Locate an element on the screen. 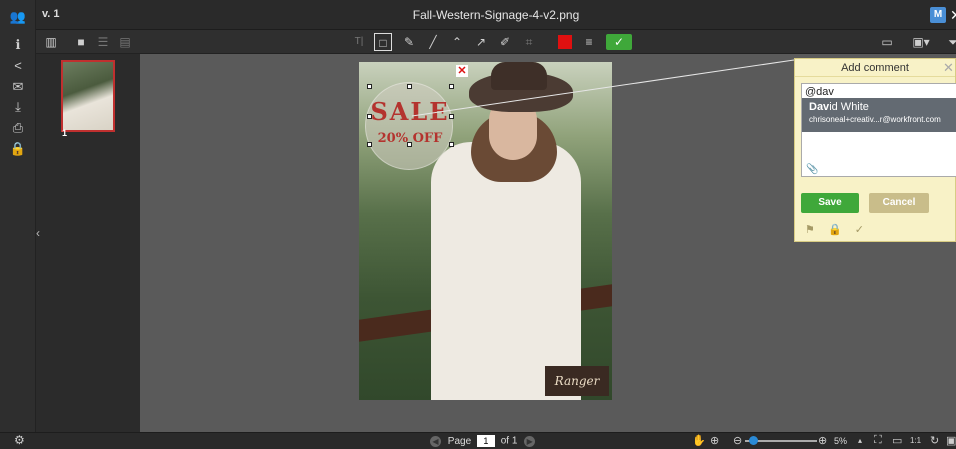 The image size is (956, 449). send-icon: ✉ is located at coordinates (18, 87).